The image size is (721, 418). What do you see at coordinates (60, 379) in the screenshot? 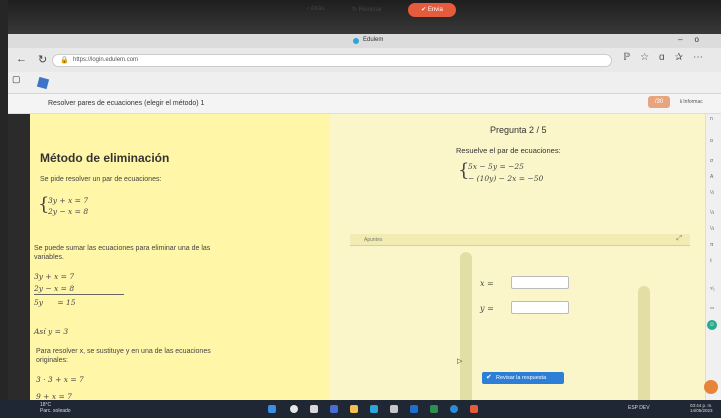
I see `sub-eq-1: 3 · 3 + x = 7` at bounding box center [60, 379].